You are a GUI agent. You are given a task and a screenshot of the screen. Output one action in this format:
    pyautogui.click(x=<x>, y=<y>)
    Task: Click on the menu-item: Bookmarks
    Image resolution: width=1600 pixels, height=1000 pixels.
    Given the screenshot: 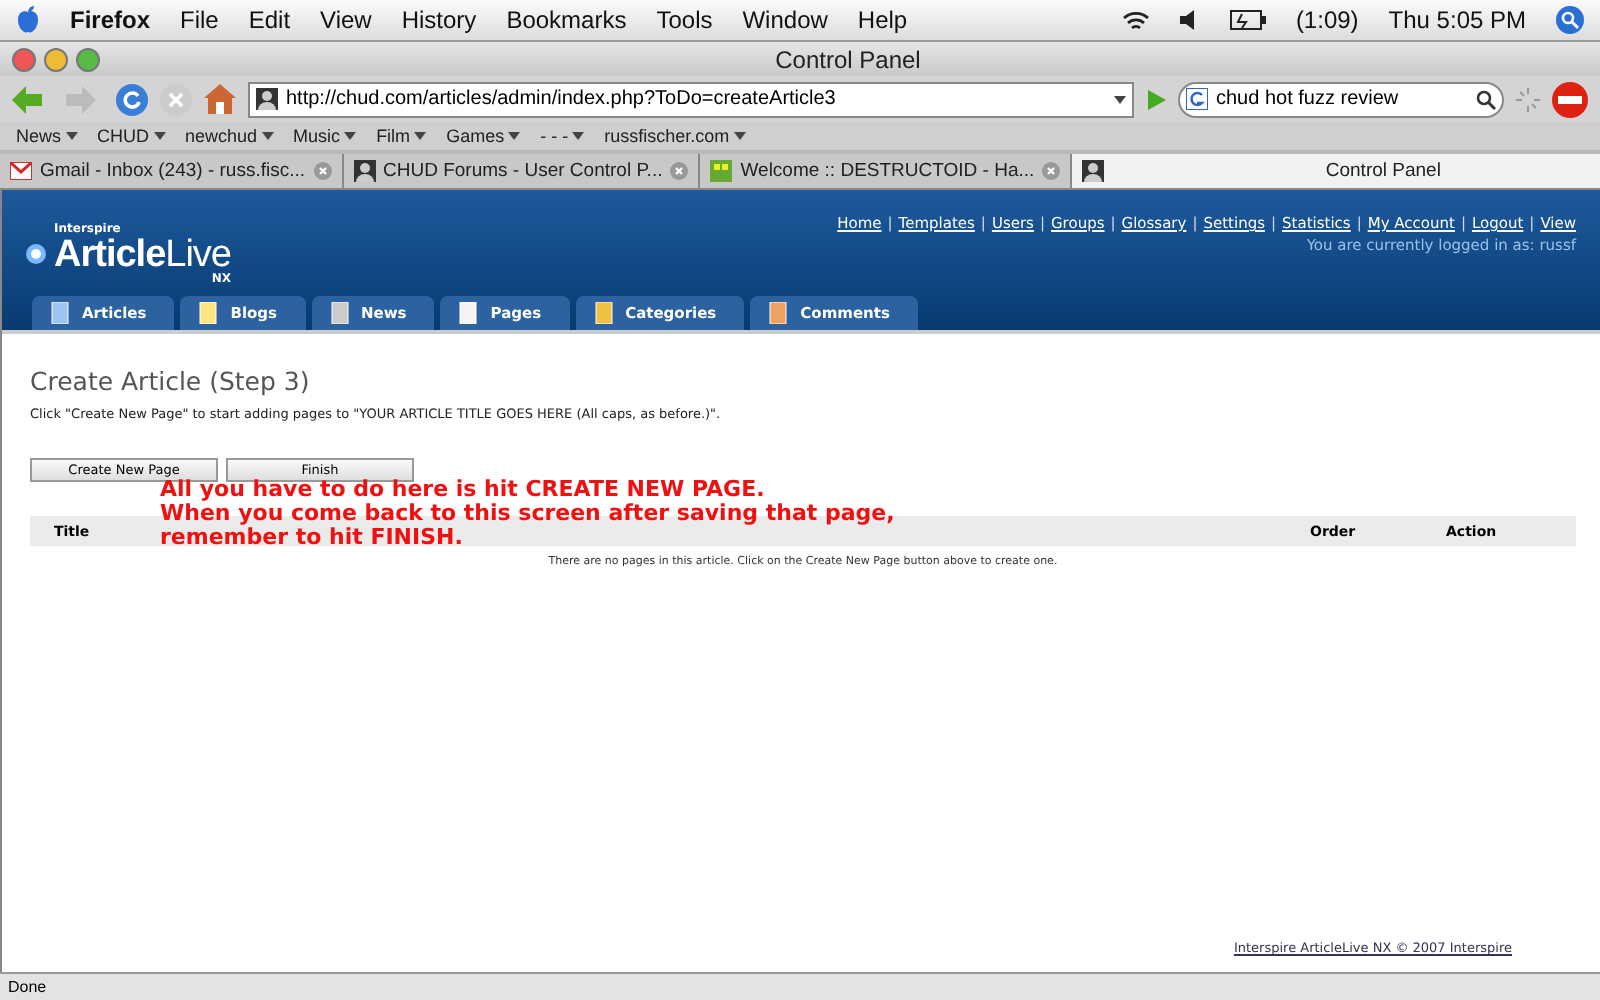 What is the action you would take?
    pyautogui.click(x=566, y=20)
    